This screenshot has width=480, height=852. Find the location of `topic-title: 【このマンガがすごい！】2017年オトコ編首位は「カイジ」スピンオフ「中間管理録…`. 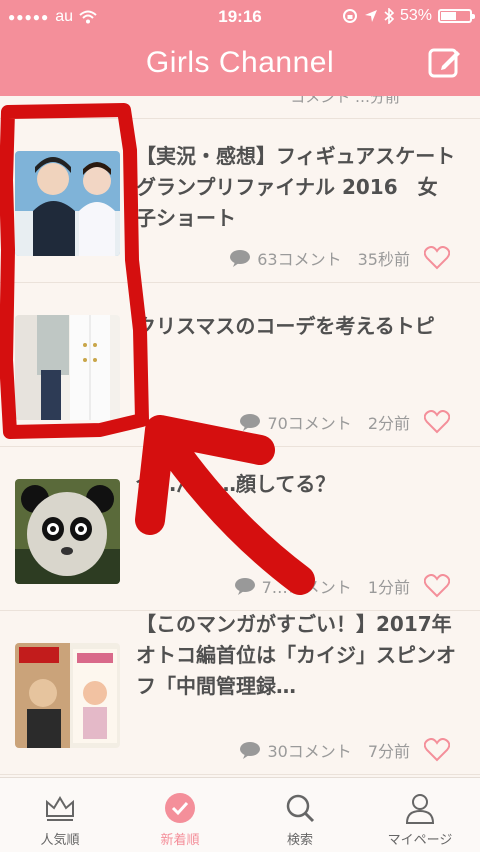

topic-title: 【このマンガがすごい！】2017年オトコ編首位は「カイジ」スピンオフ「中間管理録… is located at coordinates (296, 655).